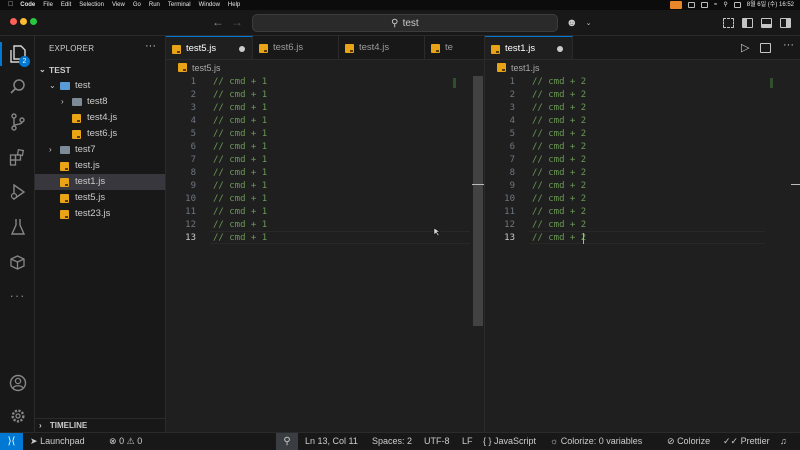 The height and width of the screenshot is (450, 800). I want to click on toggle-primary-sidebar-icon, so click(747, 23).